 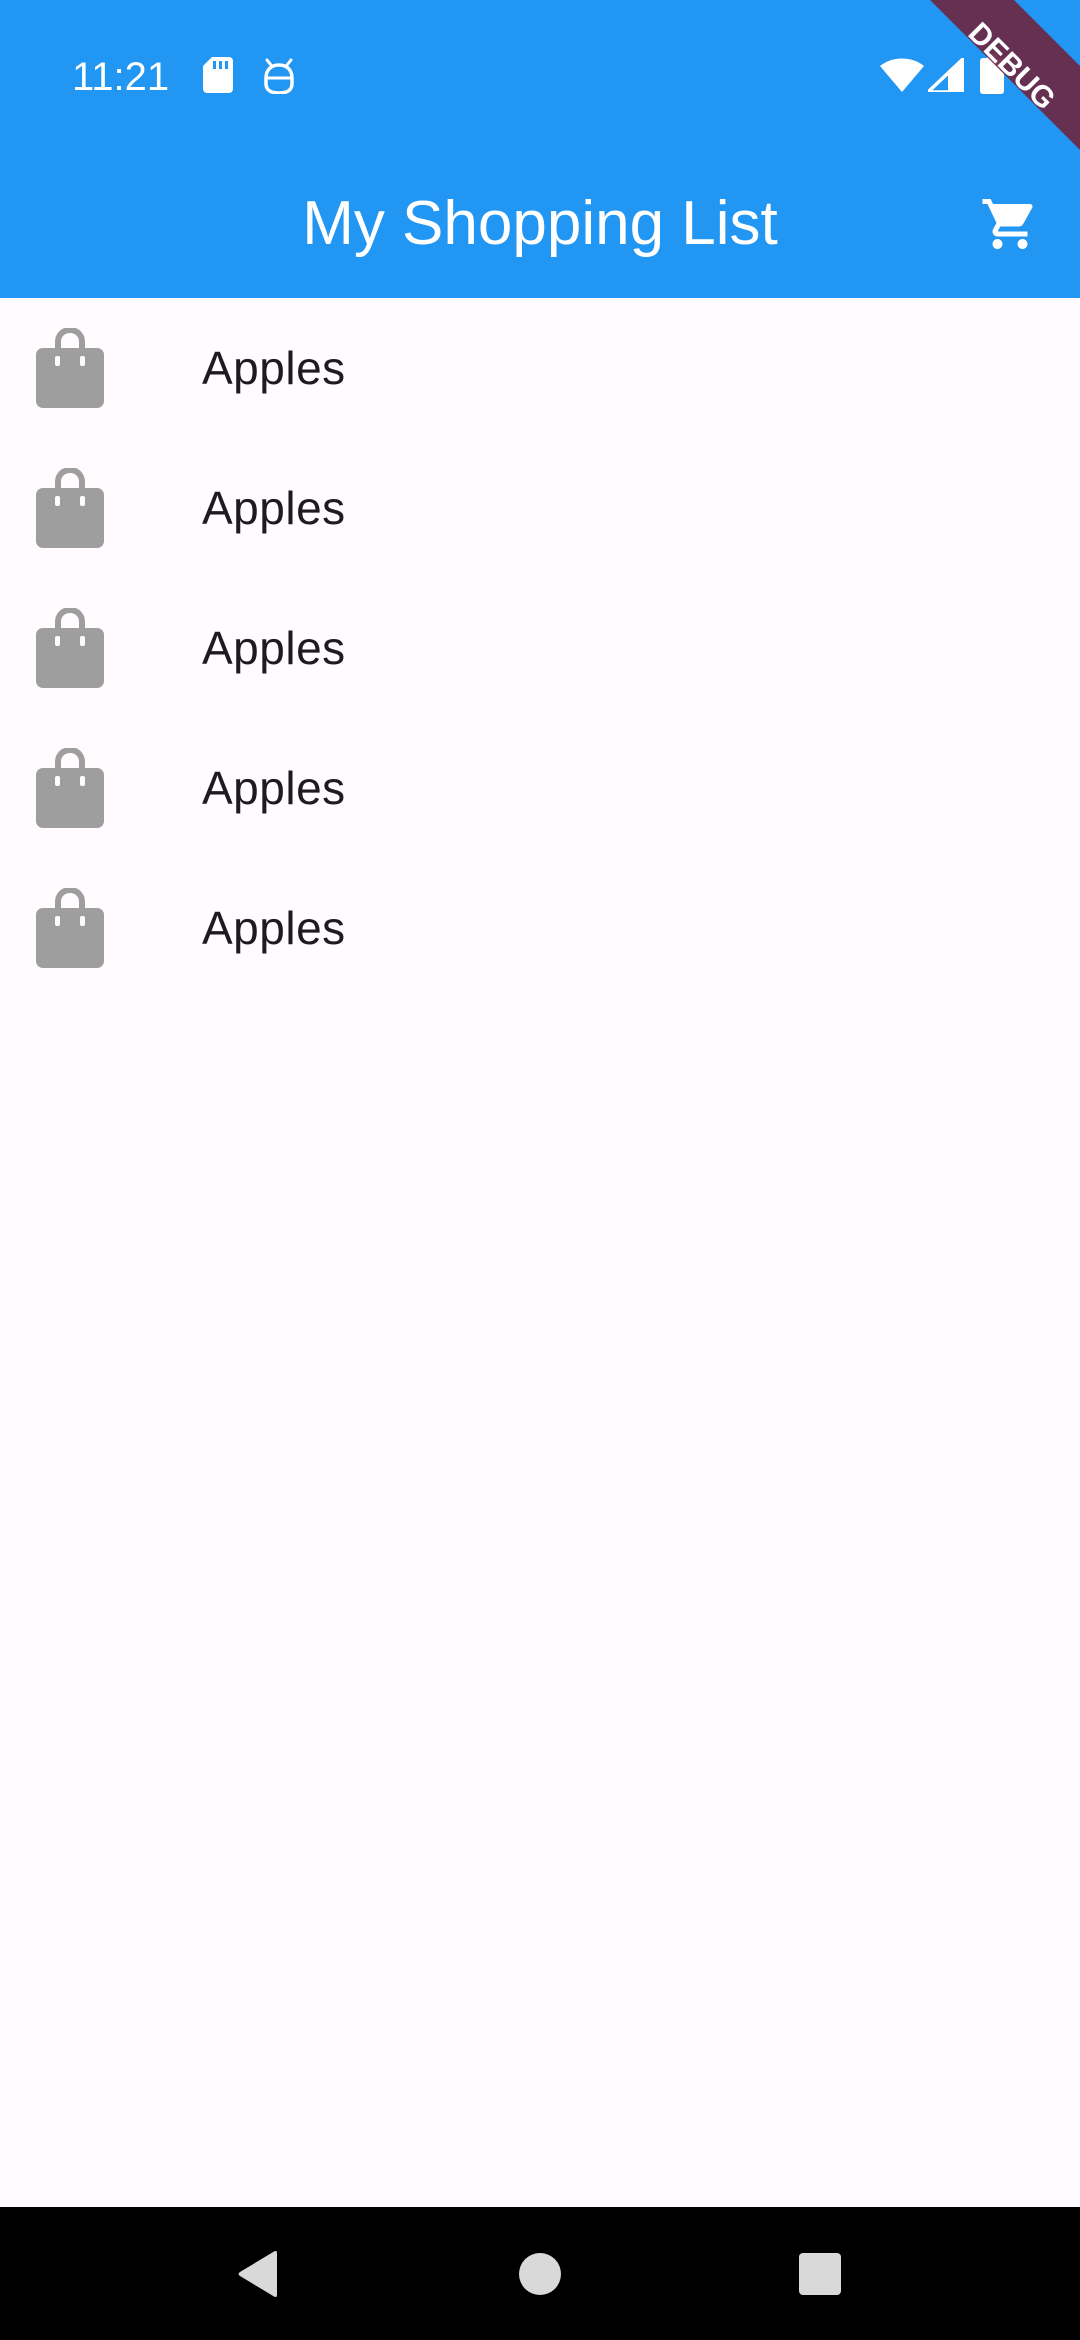 What do you see at coordinates (279, 76) in the screenshot?
I see `android-debug-icon` at bounding box center [279, 76].